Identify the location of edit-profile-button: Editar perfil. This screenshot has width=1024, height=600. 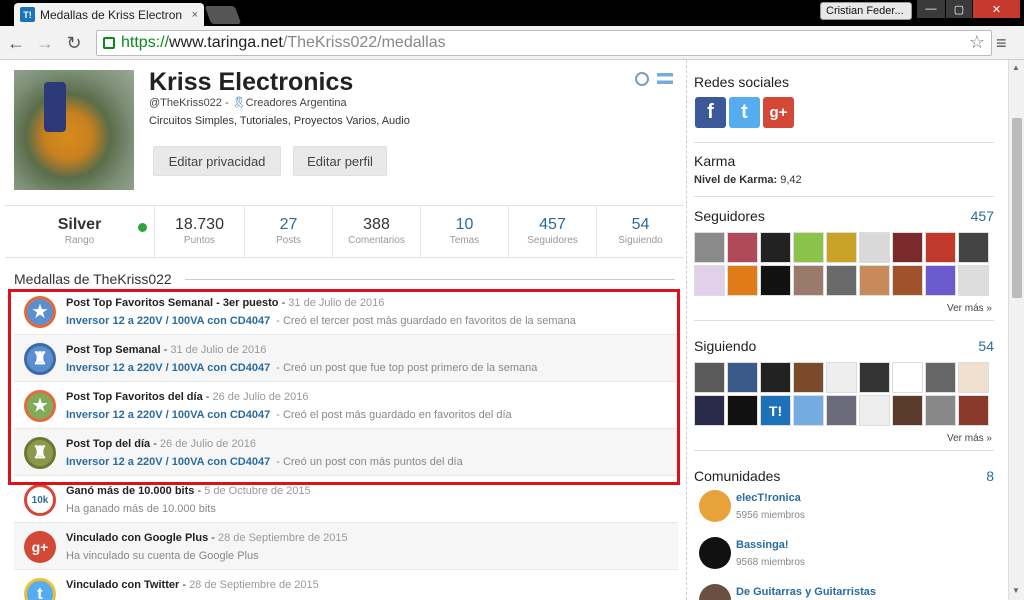
(340, 161).